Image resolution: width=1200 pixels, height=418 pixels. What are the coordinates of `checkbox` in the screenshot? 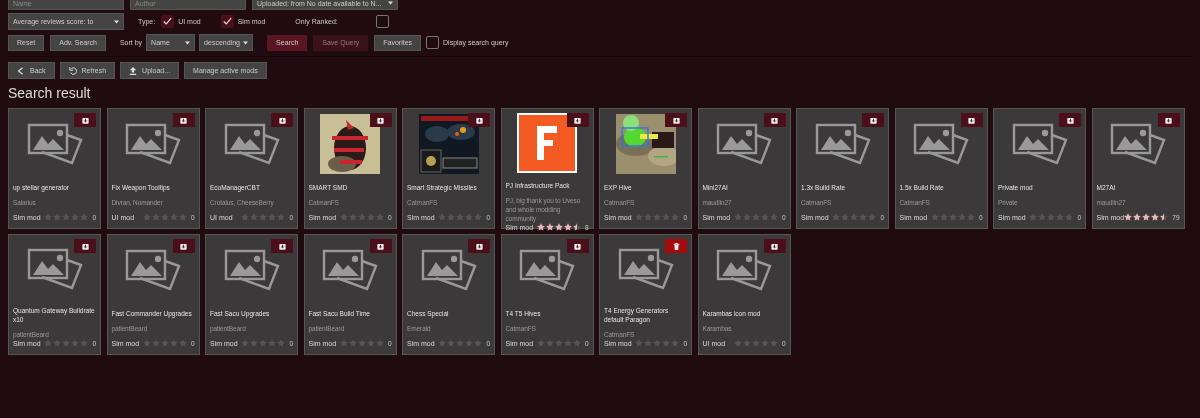 It's located at (382, 21).